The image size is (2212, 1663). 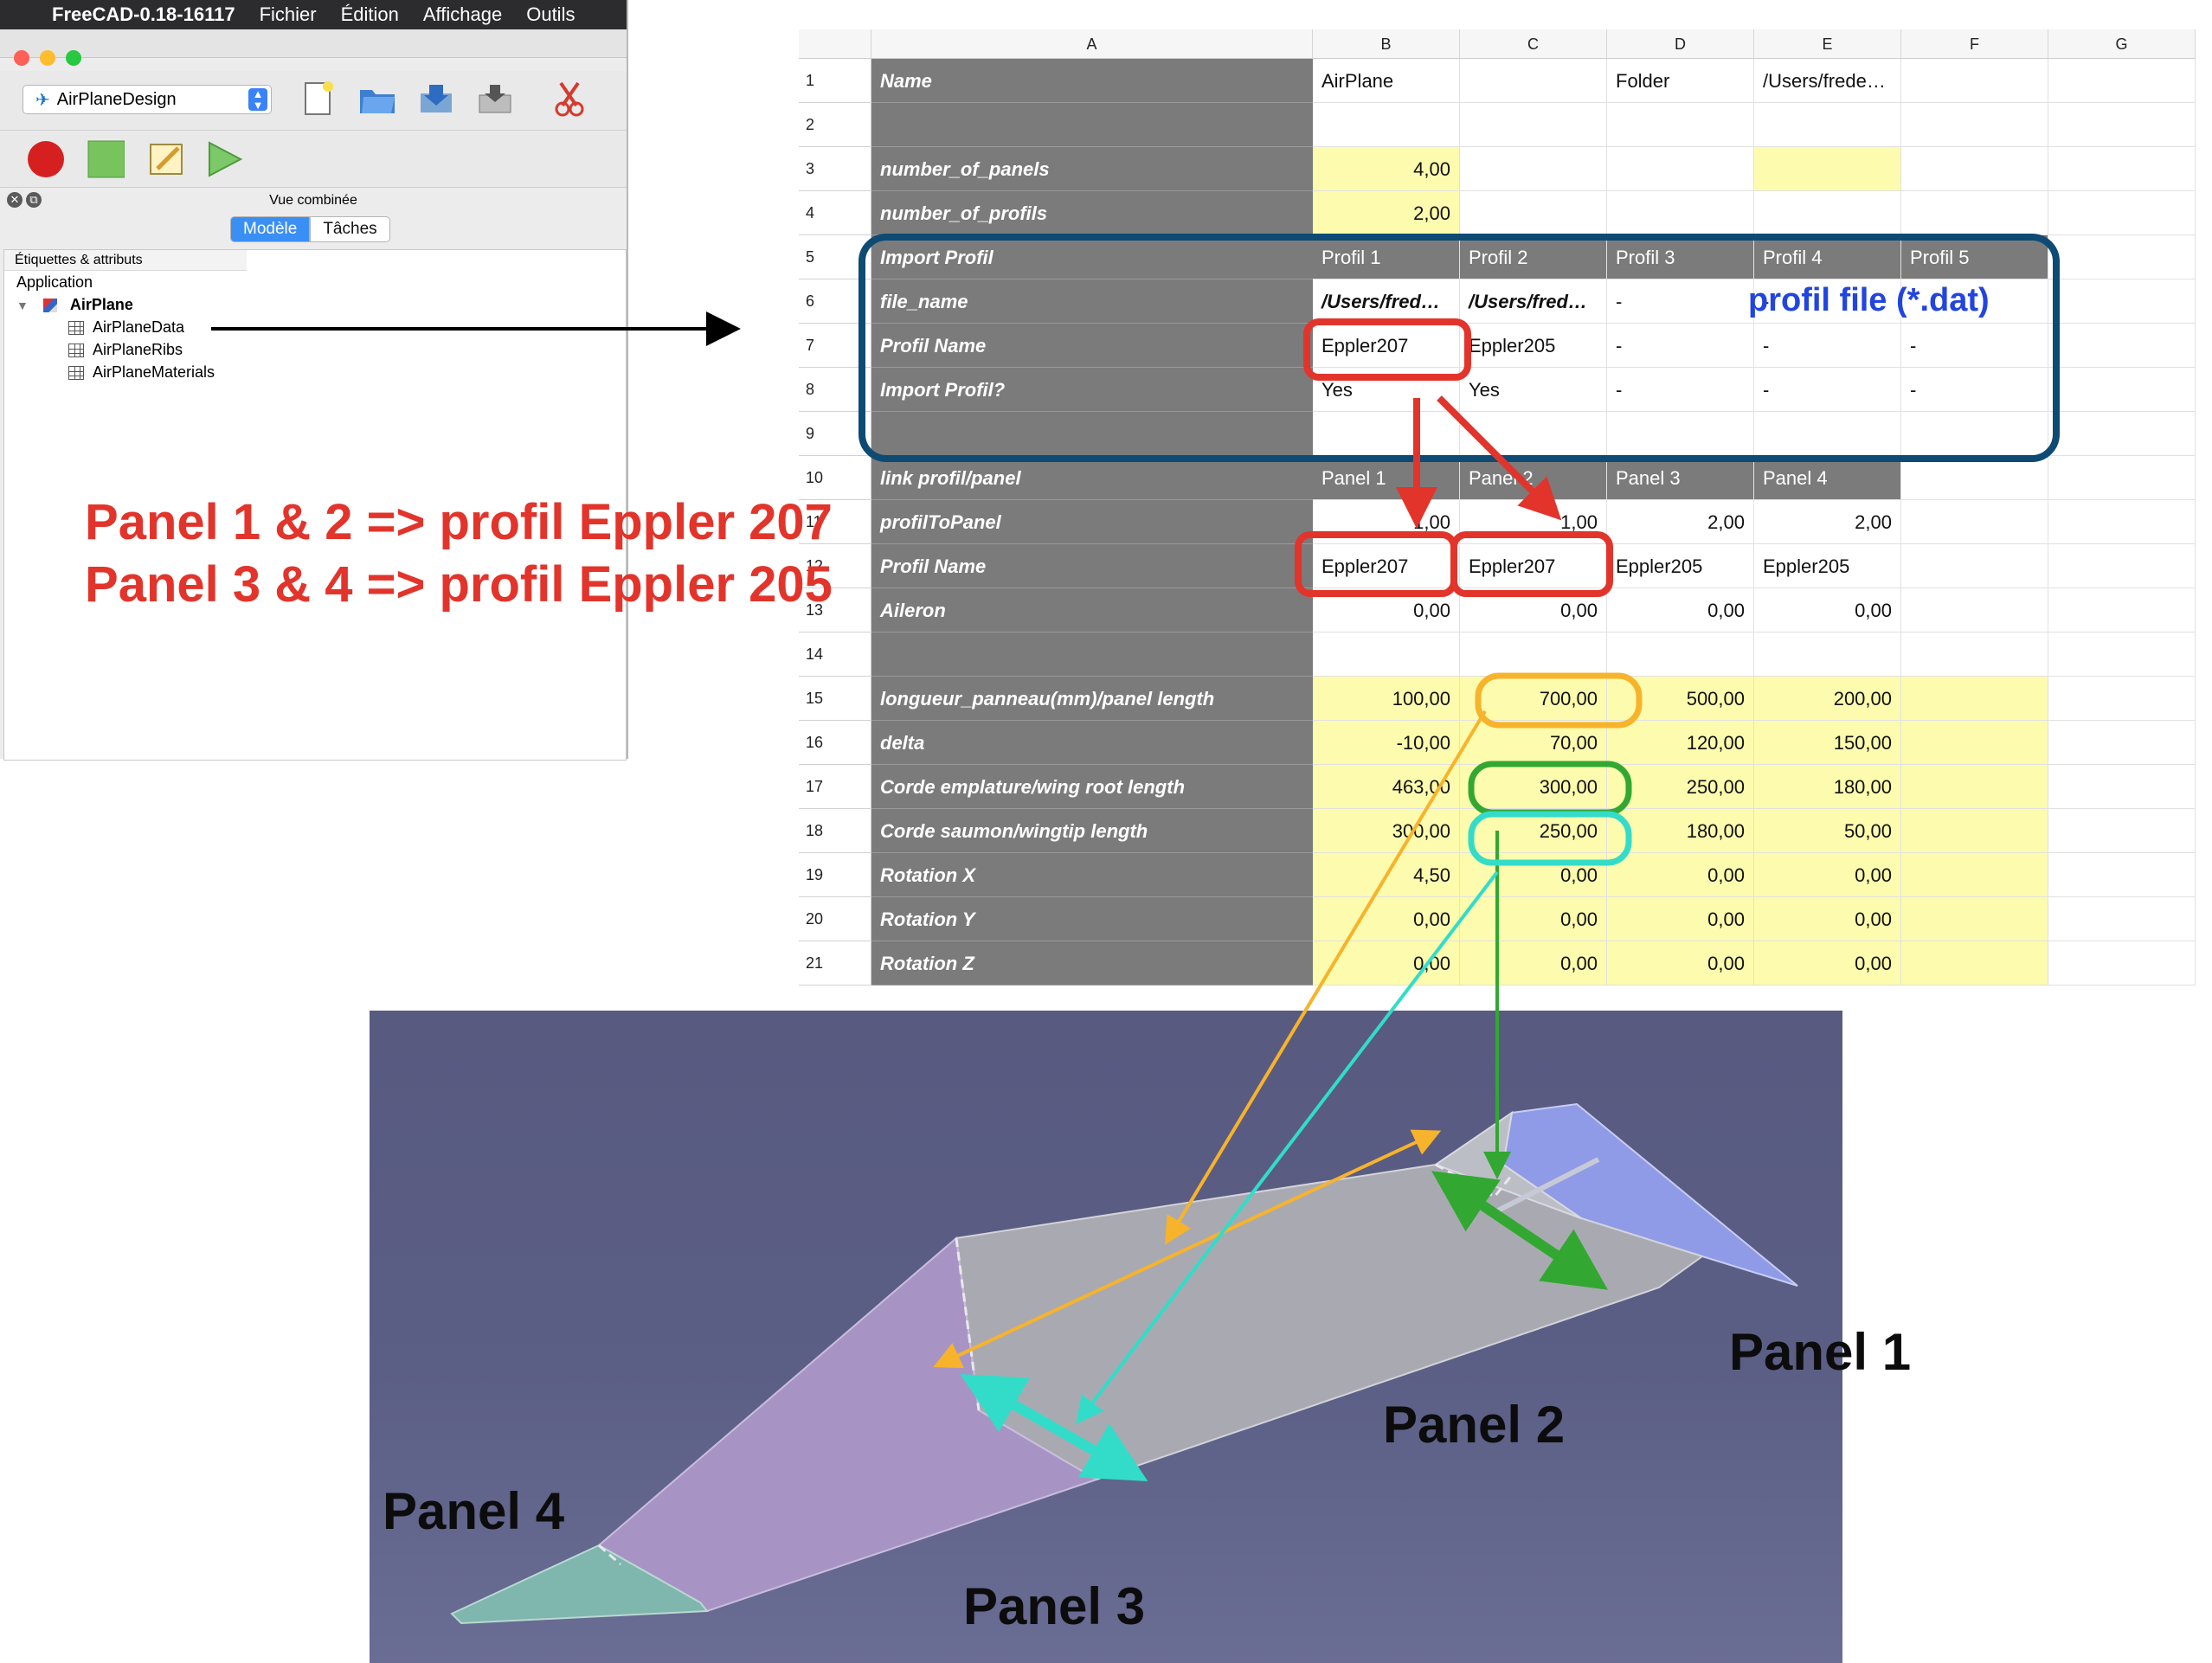 What do you see at coordinates (1827, 699) in the screenshot?
I see `cell: 200,00` at bounding box center [1827, 699].